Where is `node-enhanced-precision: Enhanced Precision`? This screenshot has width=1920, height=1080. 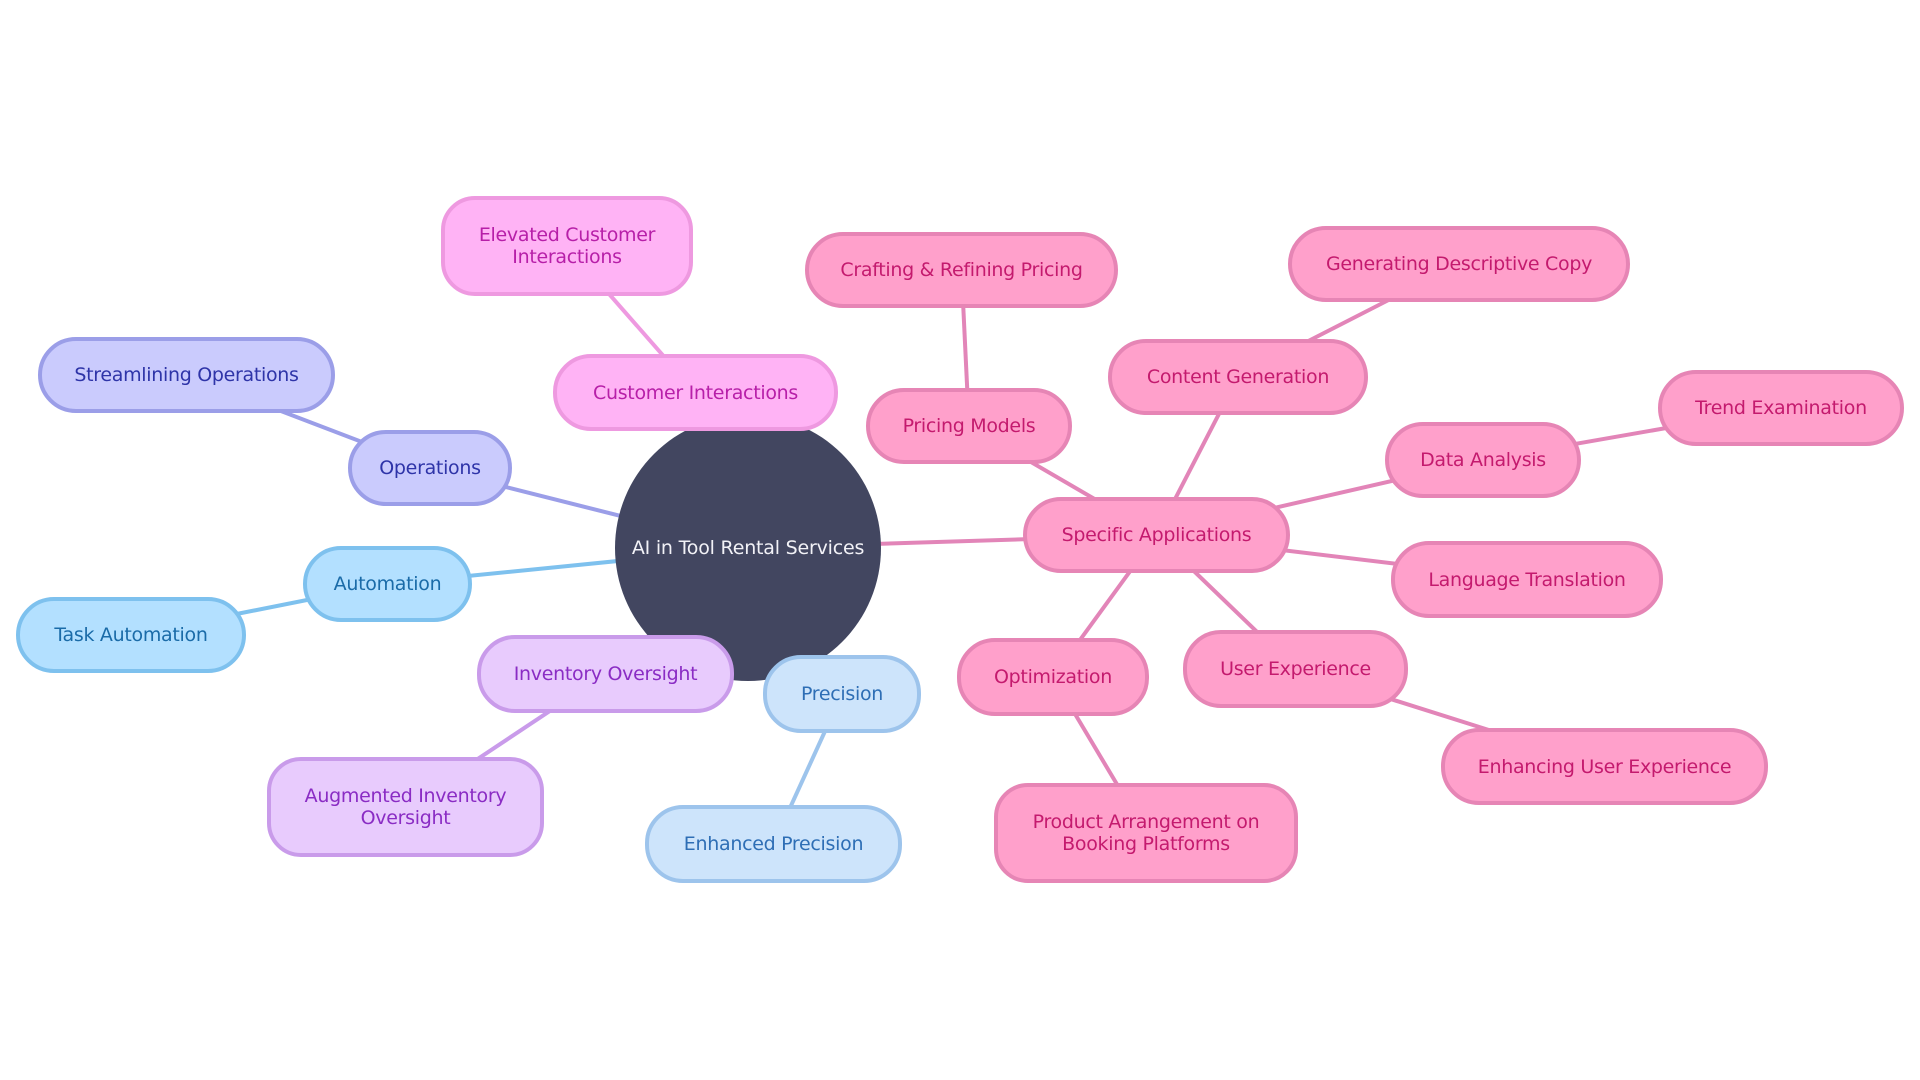
node-enhanced-precision: Enhanced Precision is located at coordinates (773, 844).